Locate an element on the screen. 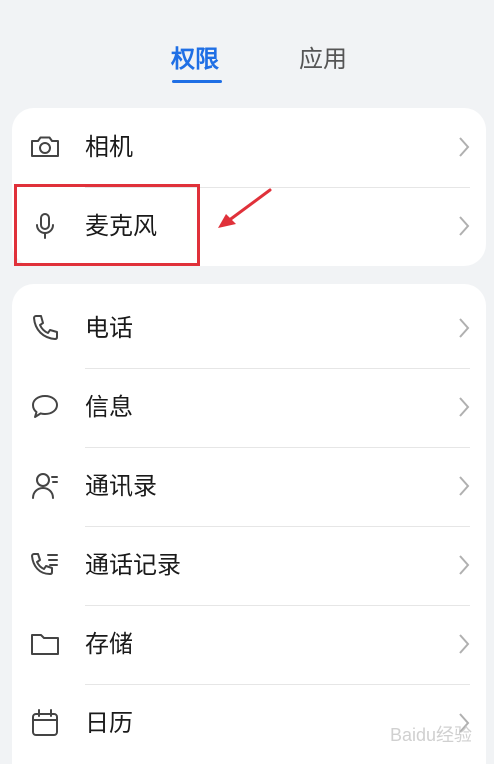 This screenshot has width=494, height=764. active-tab-indicator is located at coordinates (197, 81).